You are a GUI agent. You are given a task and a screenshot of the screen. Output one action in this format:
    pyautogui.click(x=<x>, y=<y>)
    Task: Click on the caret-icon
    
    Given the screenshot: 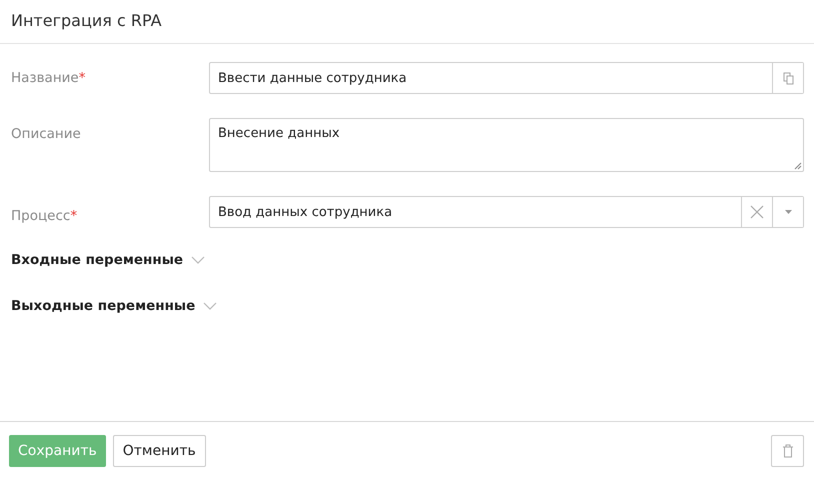 What is the action you would take?
    pyautogui.click(x=788, y=212)
    